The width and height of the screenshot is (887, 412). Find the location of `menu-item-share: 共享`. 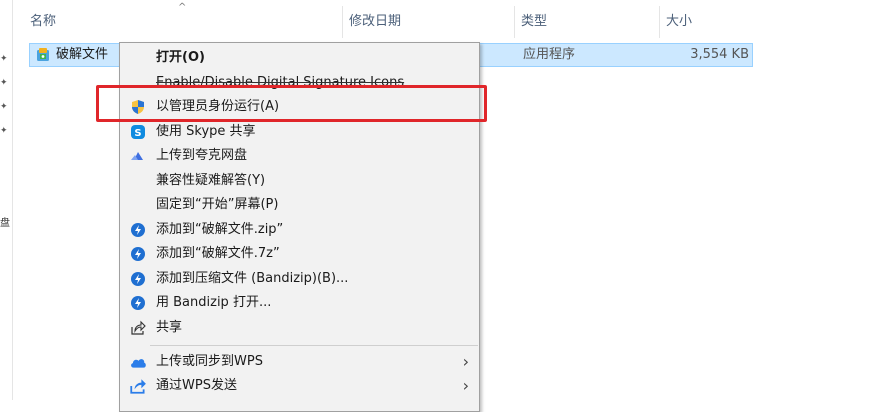

menu-item-share: 共享 is located at coordinates (299, 328).